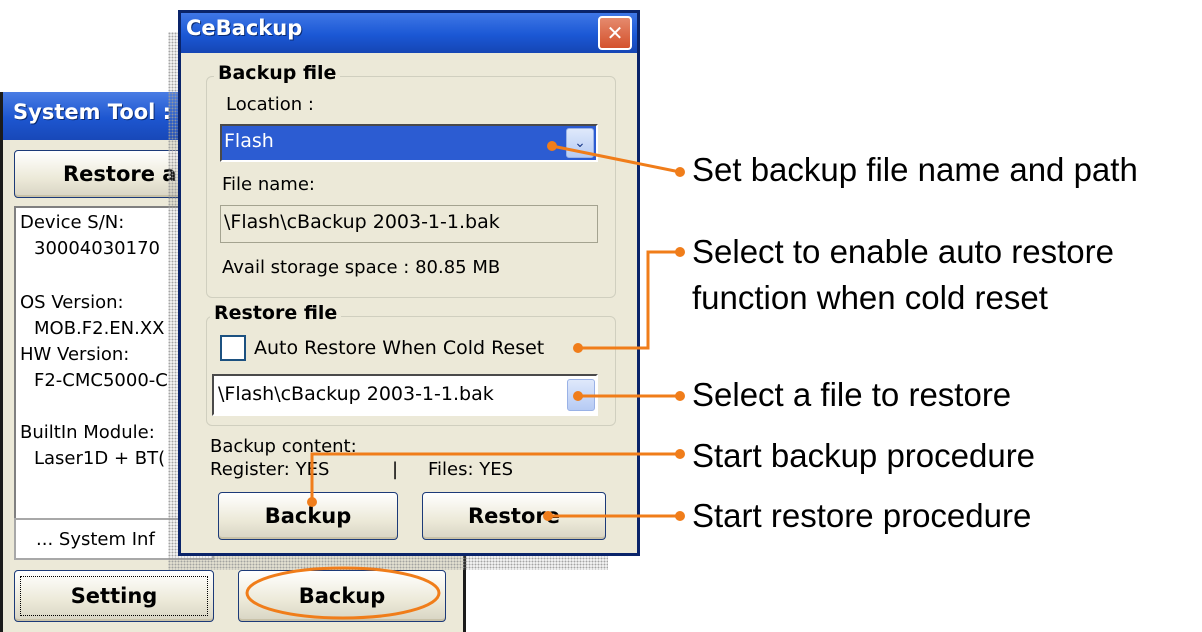 This screenshot has height=632, width=1202. Describe the element at coordinates (409, 224) in the screenshot. I see `file-name-field: \Flash\cBackup 2003-1-1.bak` at that location.